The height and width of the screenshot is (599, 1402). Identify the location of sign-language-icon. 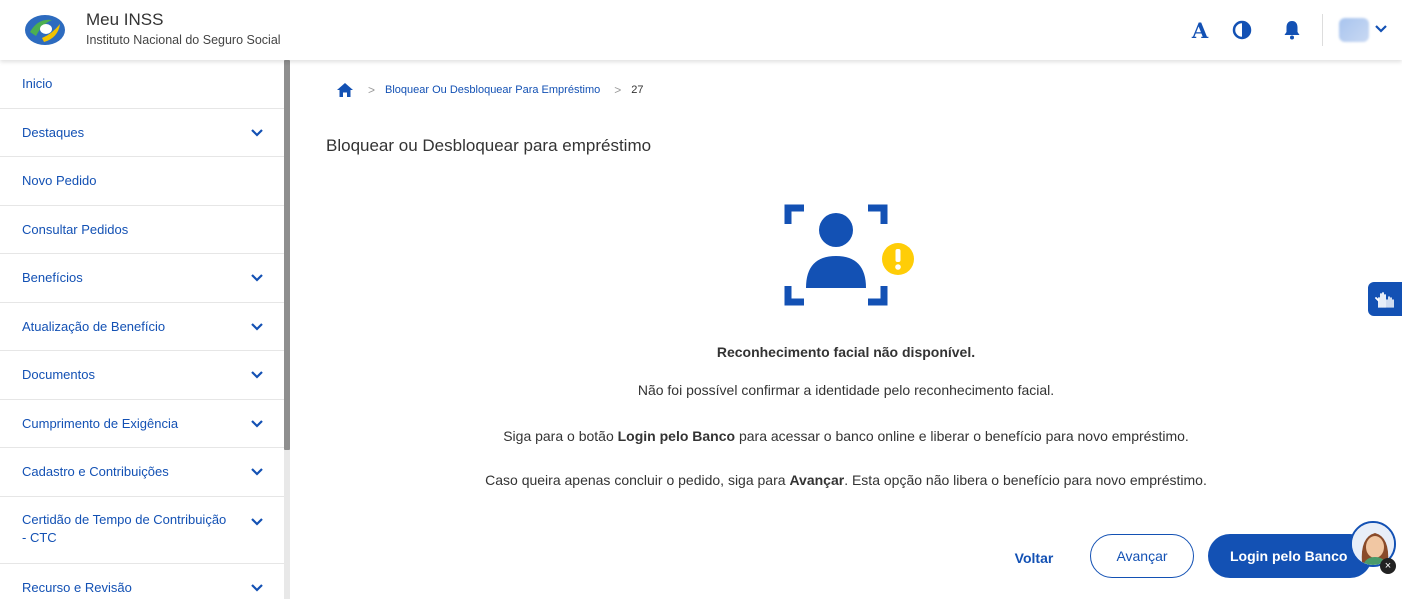
(1384, 300).